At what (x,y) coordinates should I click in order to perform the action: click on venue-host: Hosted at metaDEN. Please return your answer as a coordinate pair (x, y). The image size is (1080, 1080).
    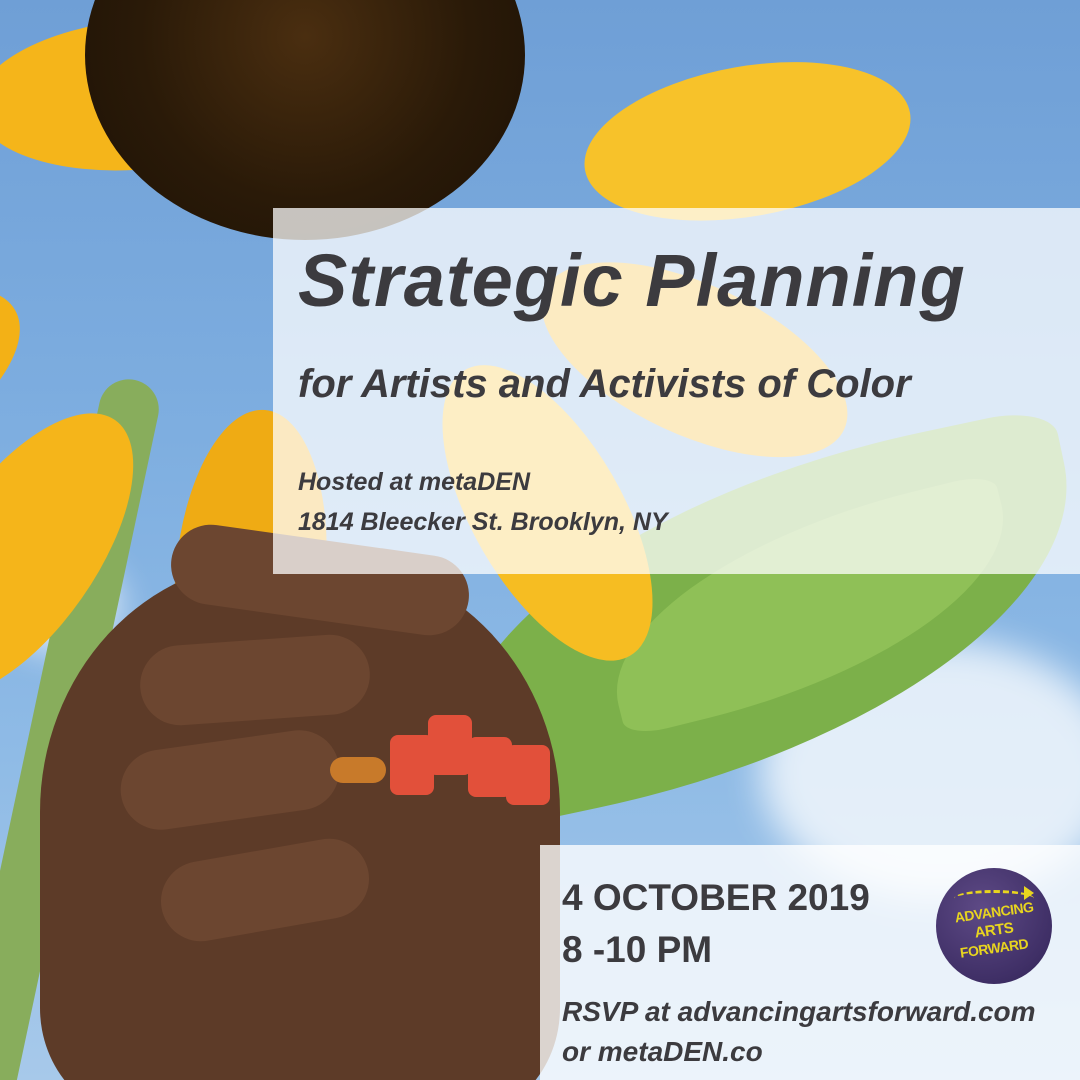
    Looking at the image, I should click on (414, 482).